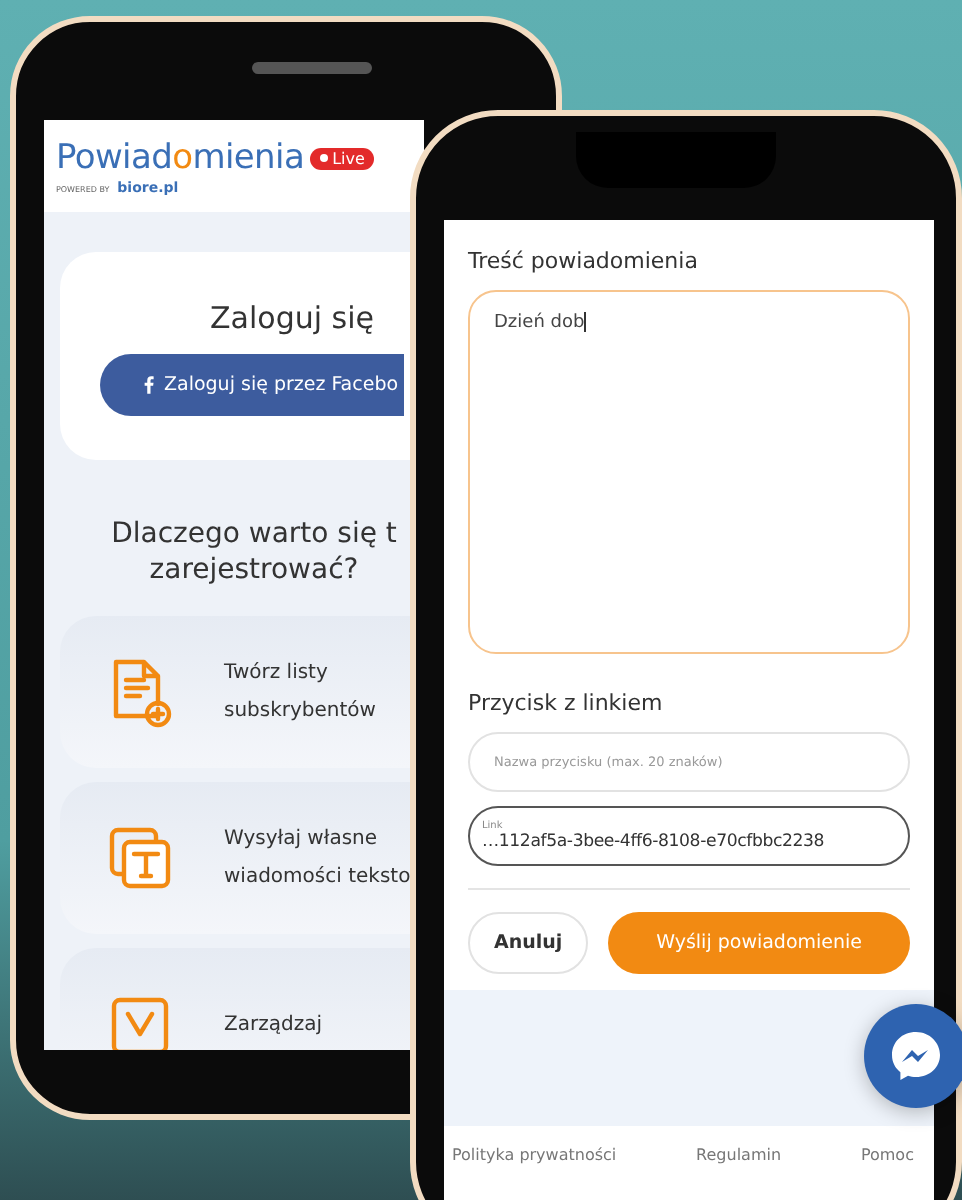 The image size is (962, 1200). What do you see at coordinates (149, 385) in the screenshot?
I see `facebook-icon` at bounding box center [149, 385].